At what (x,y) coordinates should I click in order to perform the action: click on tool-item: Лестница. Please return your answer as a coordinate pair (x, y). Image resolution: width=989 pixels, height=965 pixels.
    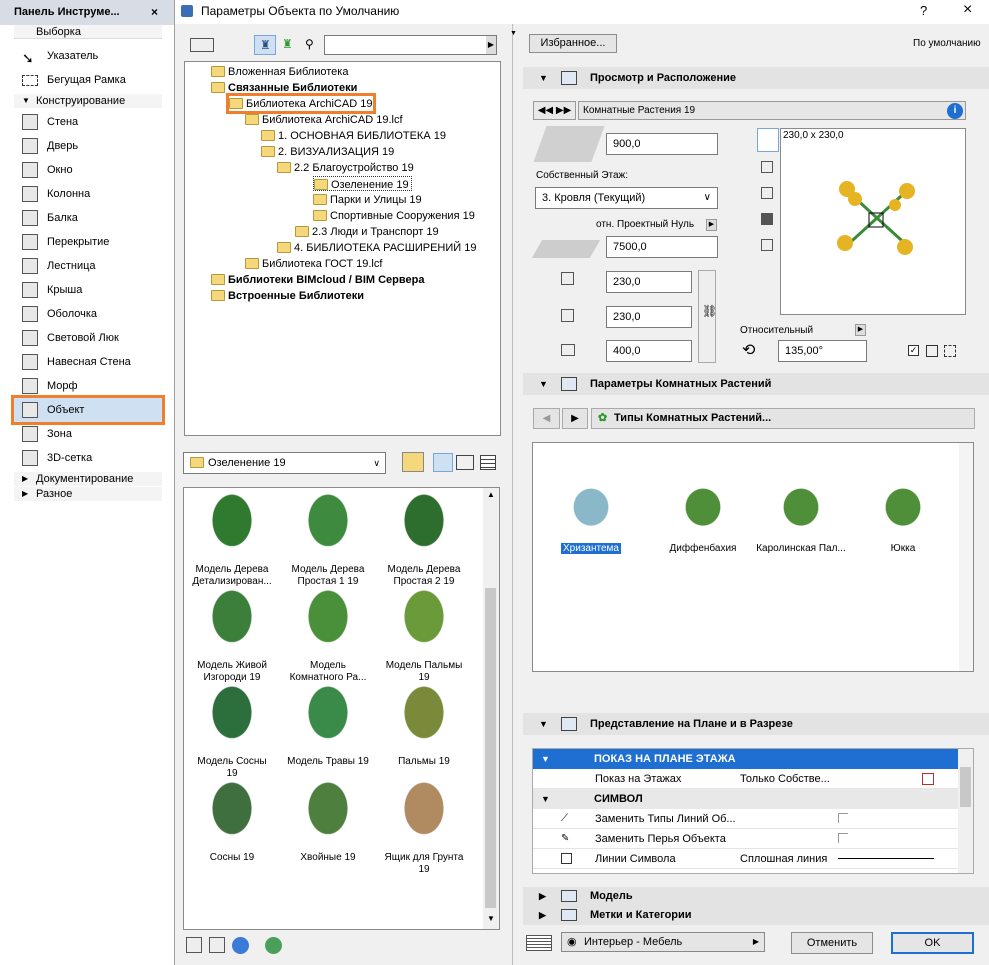
    Looking at the image, I should click on (88, 266).